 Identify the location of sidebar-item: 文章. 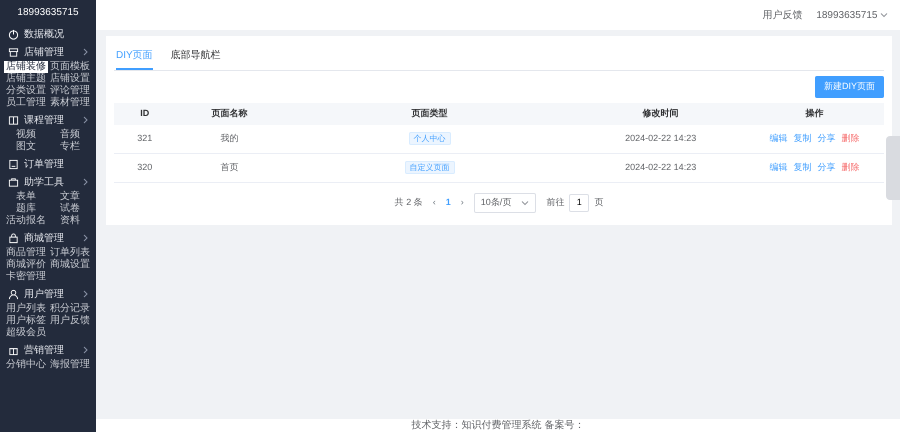
(70, 197).